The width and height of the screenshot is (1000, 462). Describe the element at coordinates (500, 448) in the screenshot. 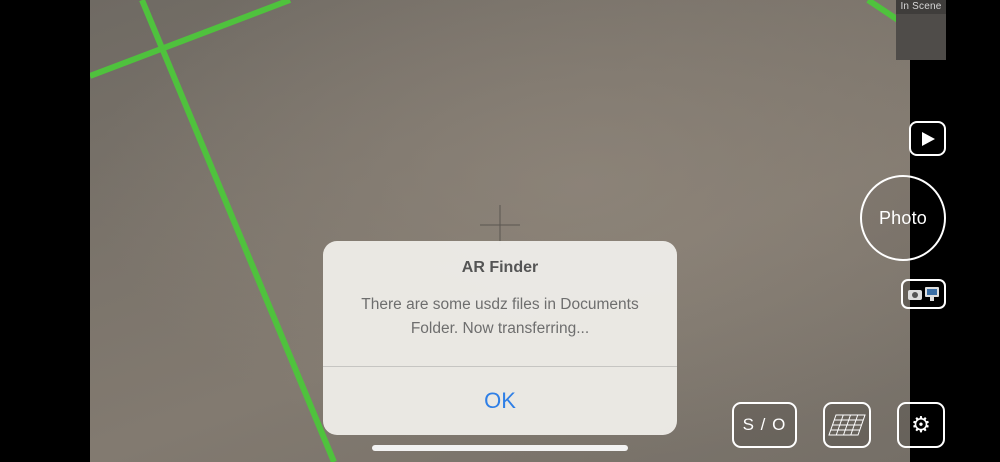

I see `home-indicator` at that location.